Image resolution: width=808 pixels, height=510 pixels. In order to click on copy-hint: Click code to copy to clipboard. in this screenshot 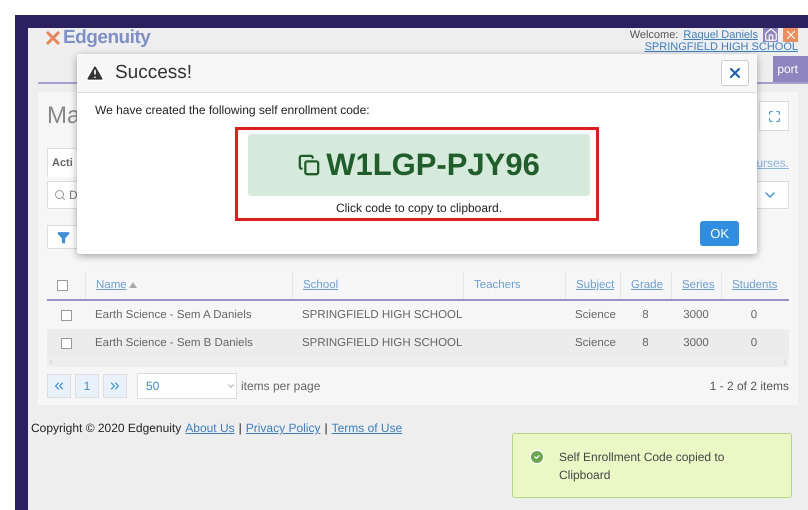, I will do `click(419, 208)`.